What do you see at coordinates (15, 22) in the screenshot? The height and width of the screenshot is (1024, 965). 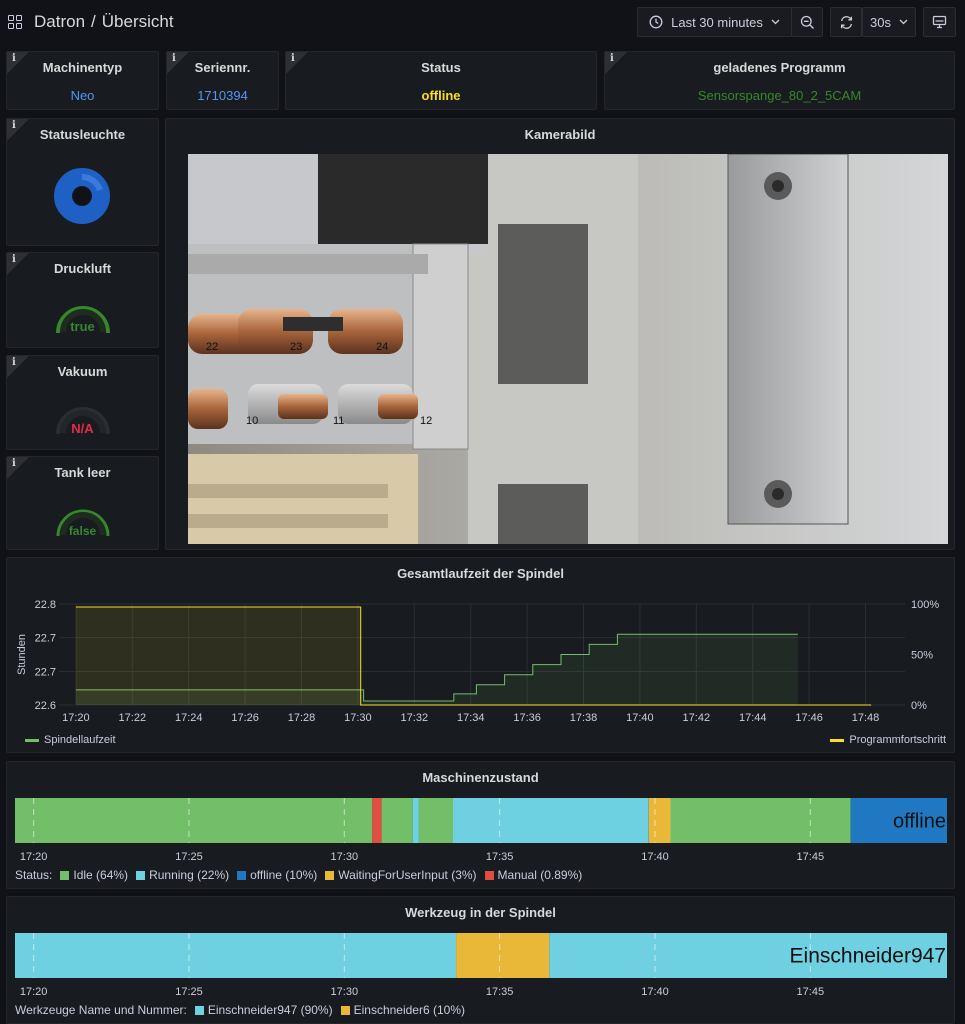 I see `dashboard-grid-icon` at bounding box center [15, 22].